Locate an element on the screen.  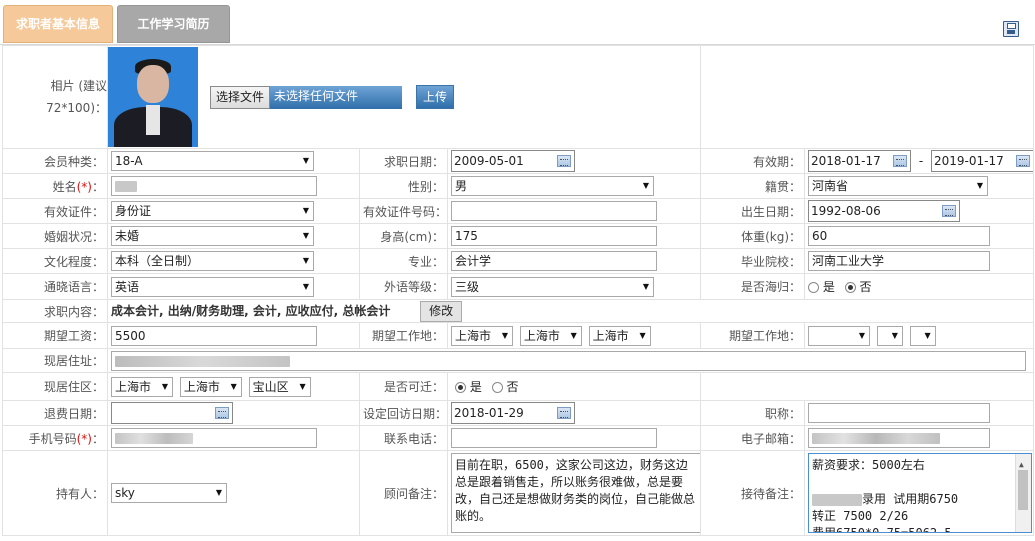
relocate-no-label: 否 is located at coordinates (512, 387).